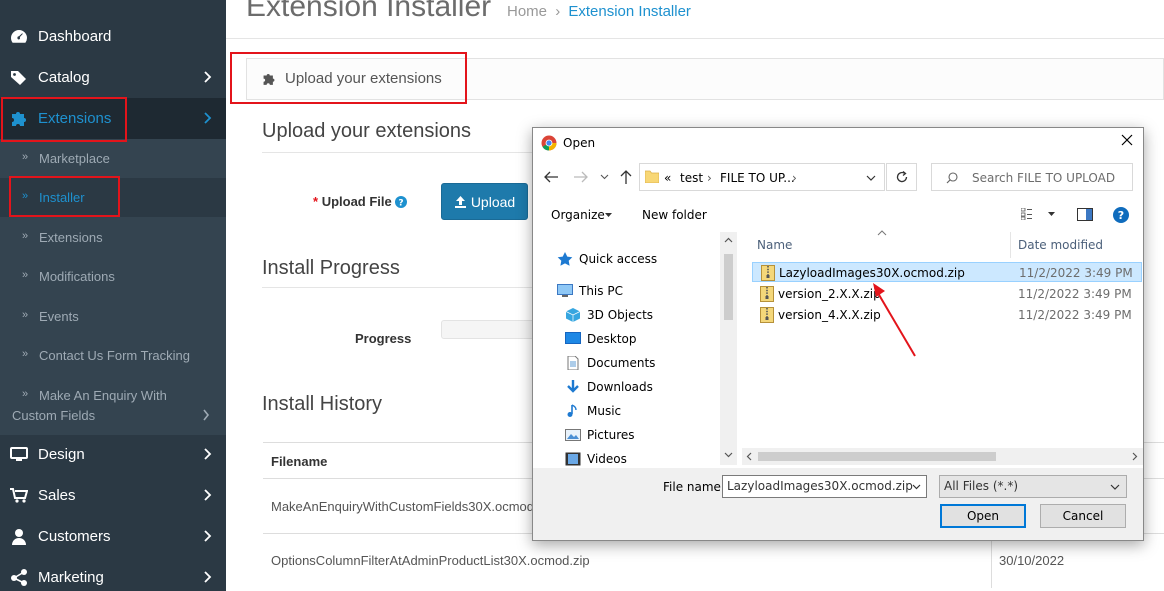  I want to click on open-button: Open, so click(983, 516).